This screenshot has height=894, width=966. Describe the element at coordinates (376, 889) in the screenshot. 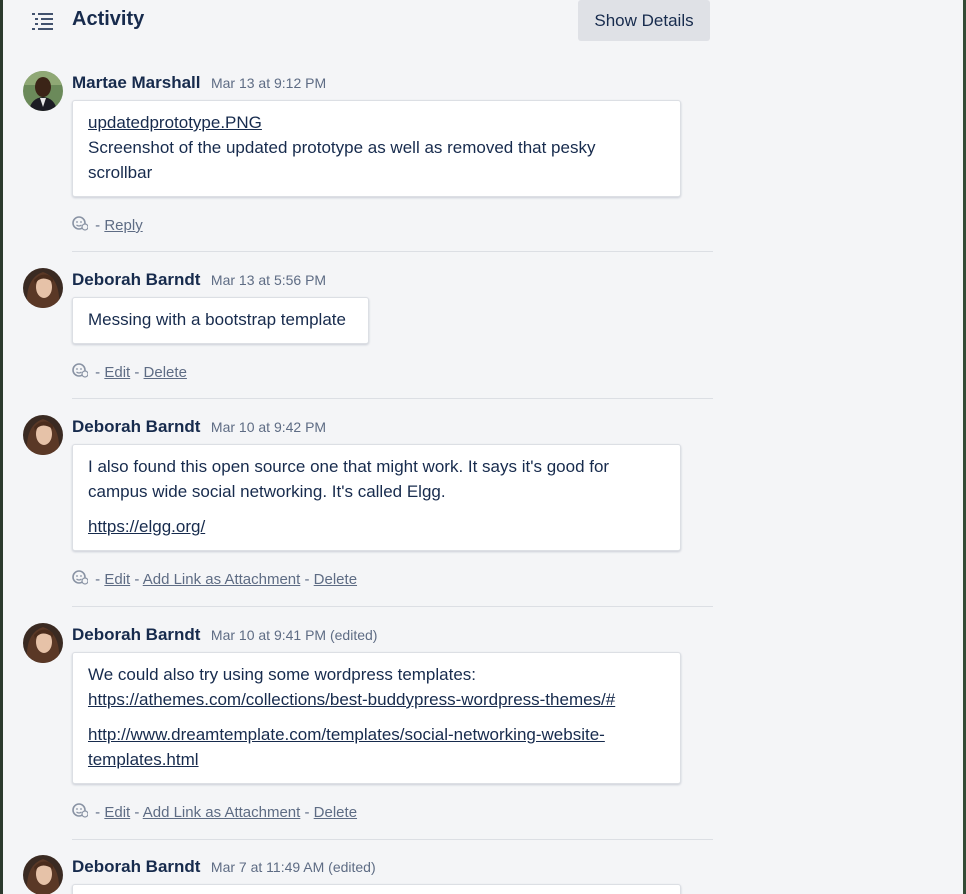

I see `comment-bubble` at that location.